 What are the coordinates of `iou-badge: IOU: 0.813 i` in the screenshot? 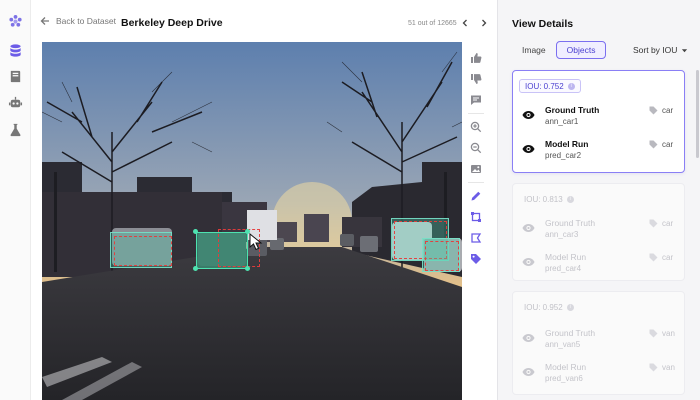 It's located at (549, 199).